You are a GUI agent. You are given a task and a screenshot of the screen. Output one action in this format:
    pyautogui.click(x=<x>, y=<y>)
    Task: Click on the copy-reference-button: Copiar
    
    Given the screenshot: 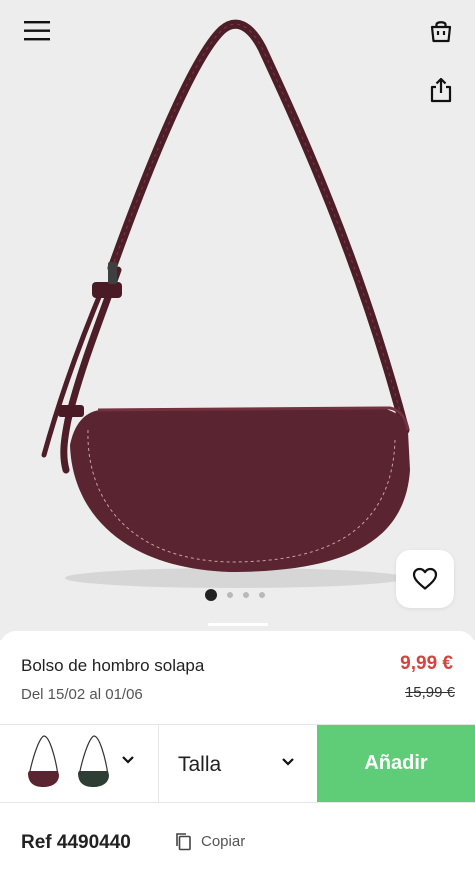 What is the action you would take?
    pyautogui.click(x=210, y=841)
    